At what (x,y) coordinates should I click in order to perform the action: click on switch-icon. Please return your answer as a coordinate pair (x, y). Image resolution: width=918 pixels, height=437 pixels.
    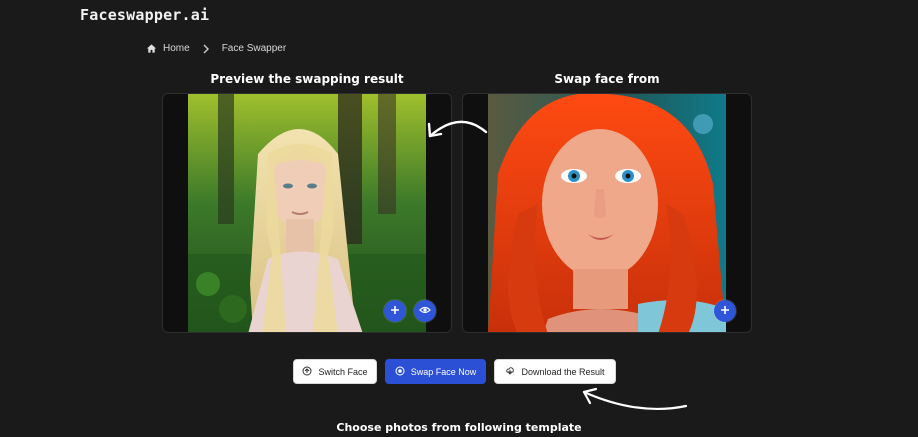
    Looking at the image, I should click on (307, 372).